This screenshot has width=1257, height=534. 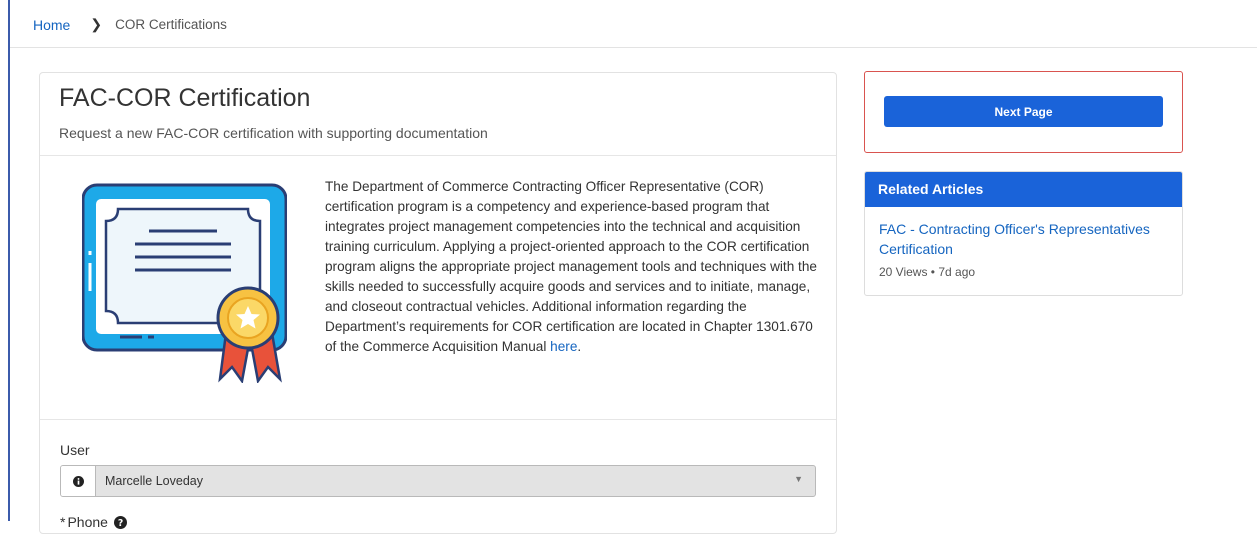 I want to click on info-icon, so click(x=78, y=481).